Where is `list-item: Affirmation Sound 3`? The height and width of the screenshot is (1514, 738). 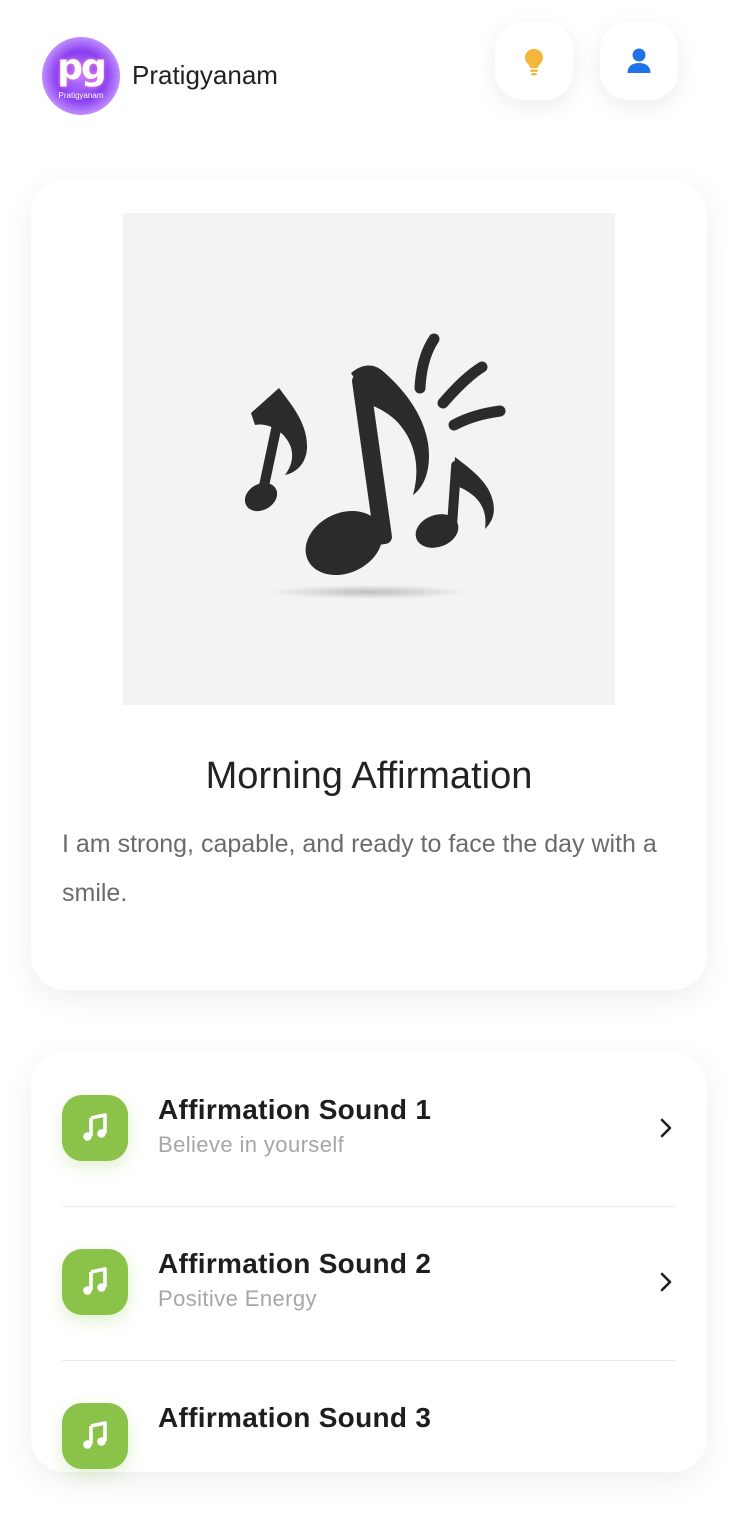
list-item: Affirmation Sound 3 is located at coordinates (369, 1437).